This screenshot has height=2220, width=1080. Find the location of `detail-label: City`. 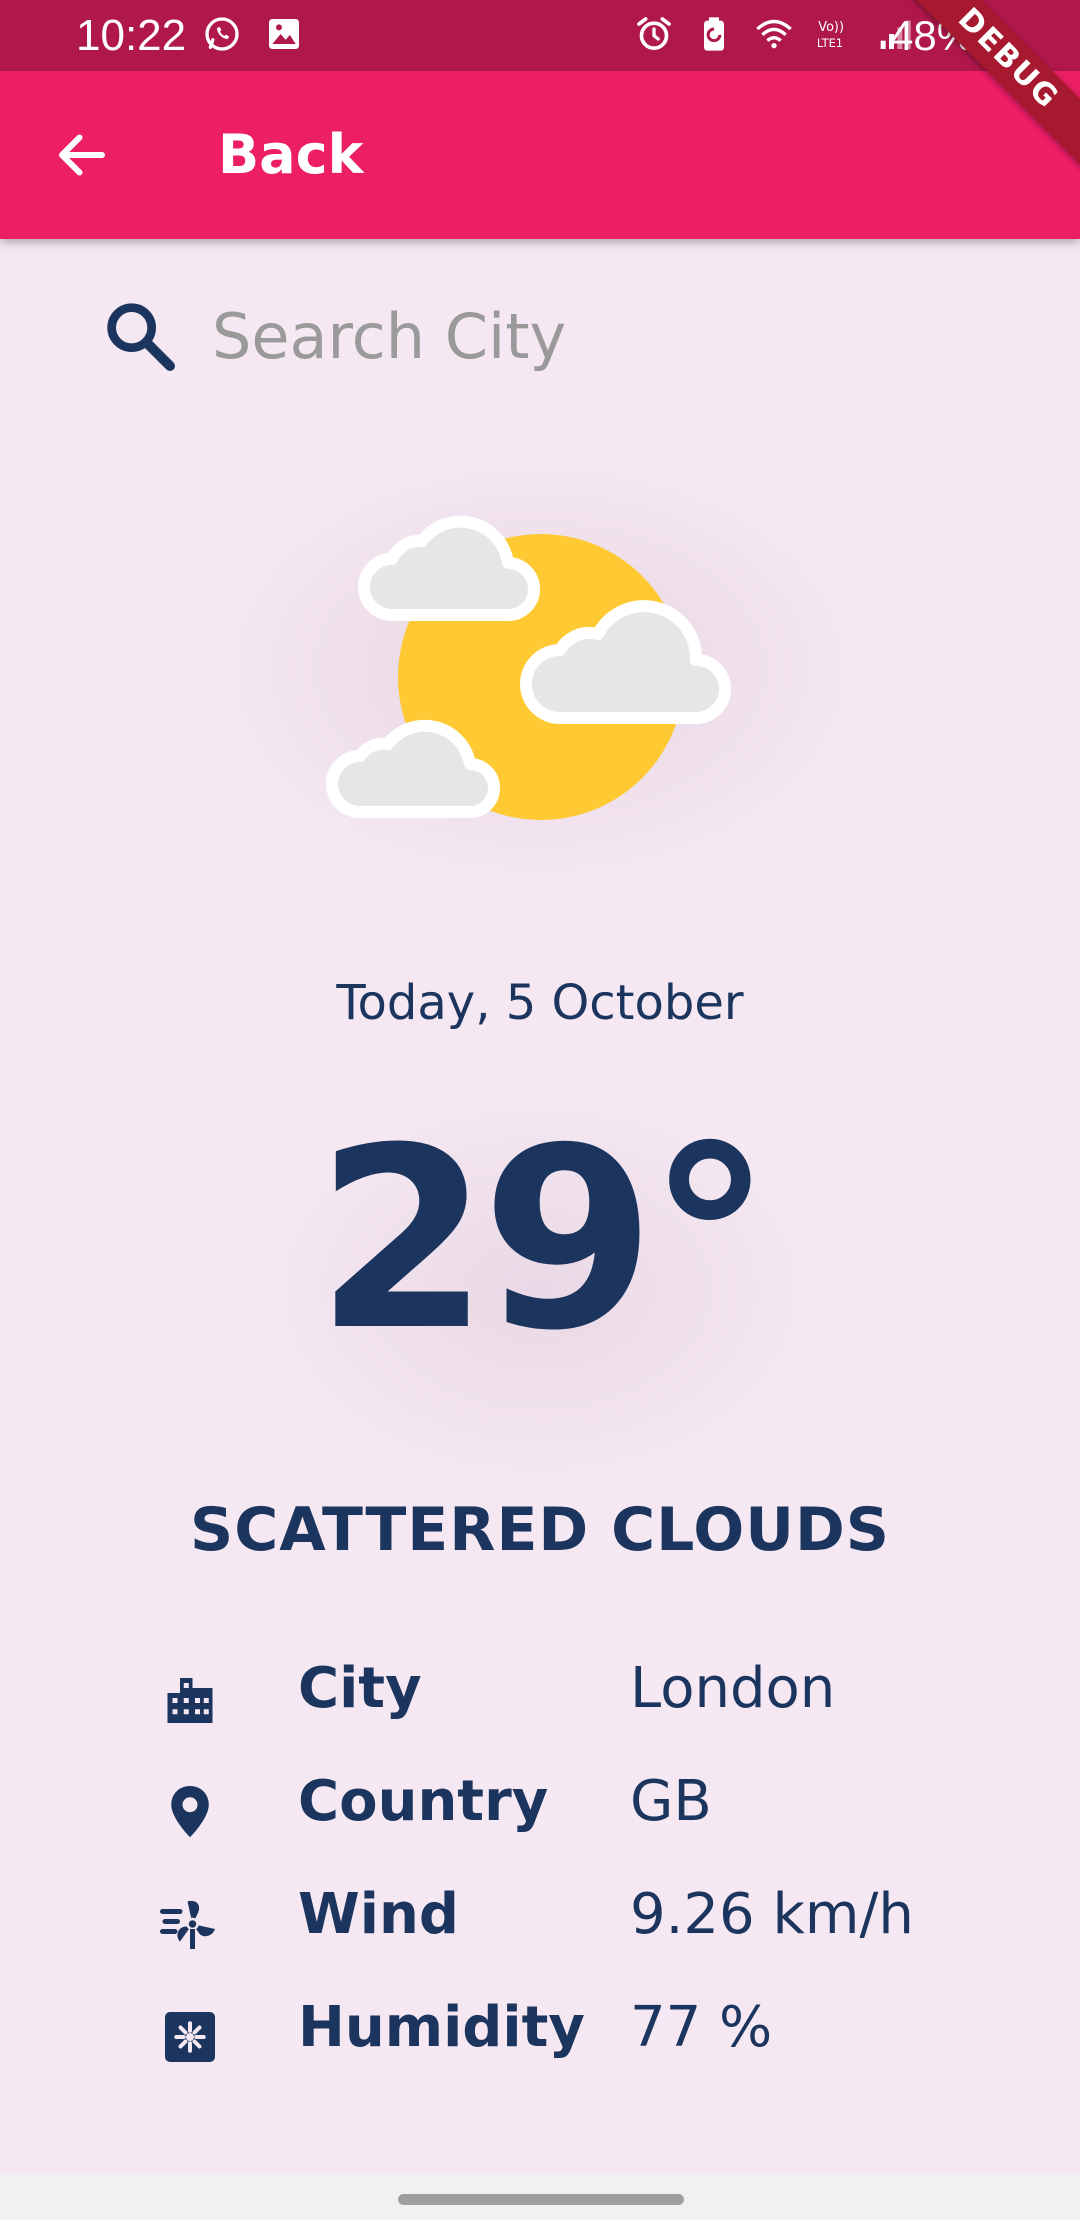

detail-label: City is located at coordinates (360, 1688).